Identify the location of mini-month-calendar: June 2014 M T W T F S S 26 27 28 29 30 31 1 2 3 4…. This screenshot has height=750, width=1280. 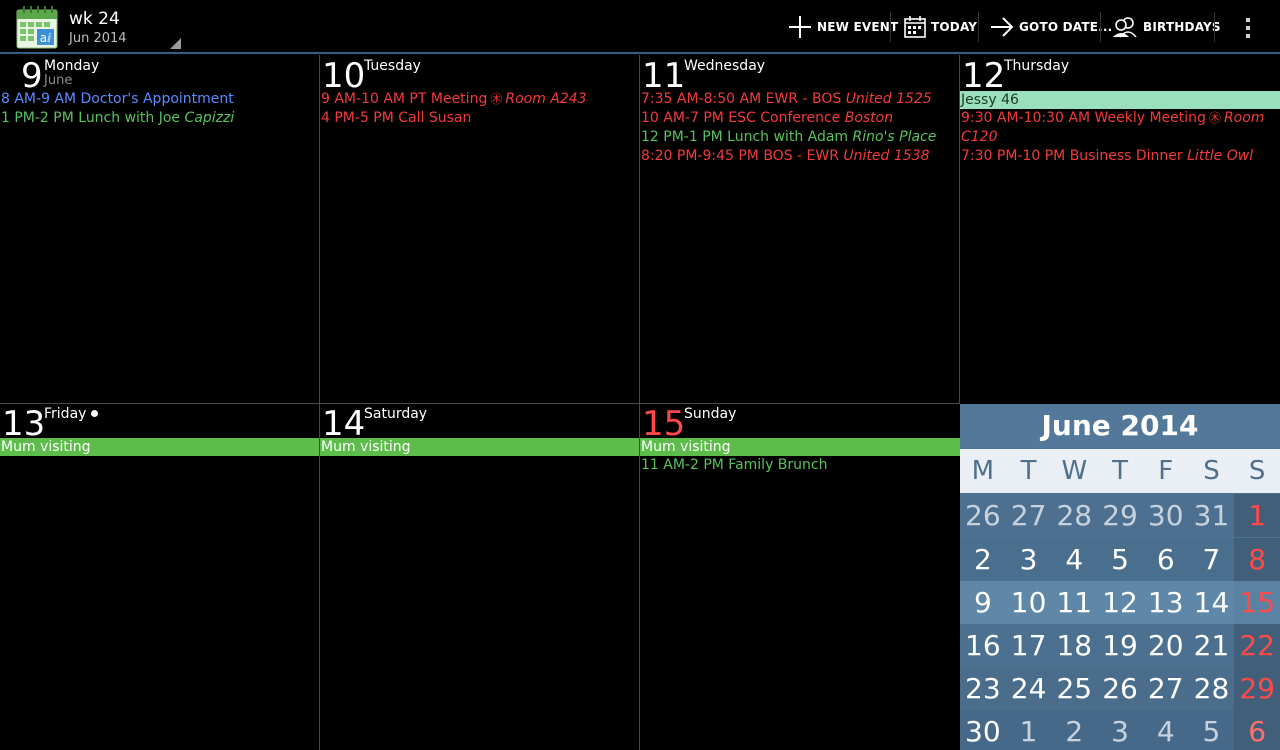
(1120, 577).